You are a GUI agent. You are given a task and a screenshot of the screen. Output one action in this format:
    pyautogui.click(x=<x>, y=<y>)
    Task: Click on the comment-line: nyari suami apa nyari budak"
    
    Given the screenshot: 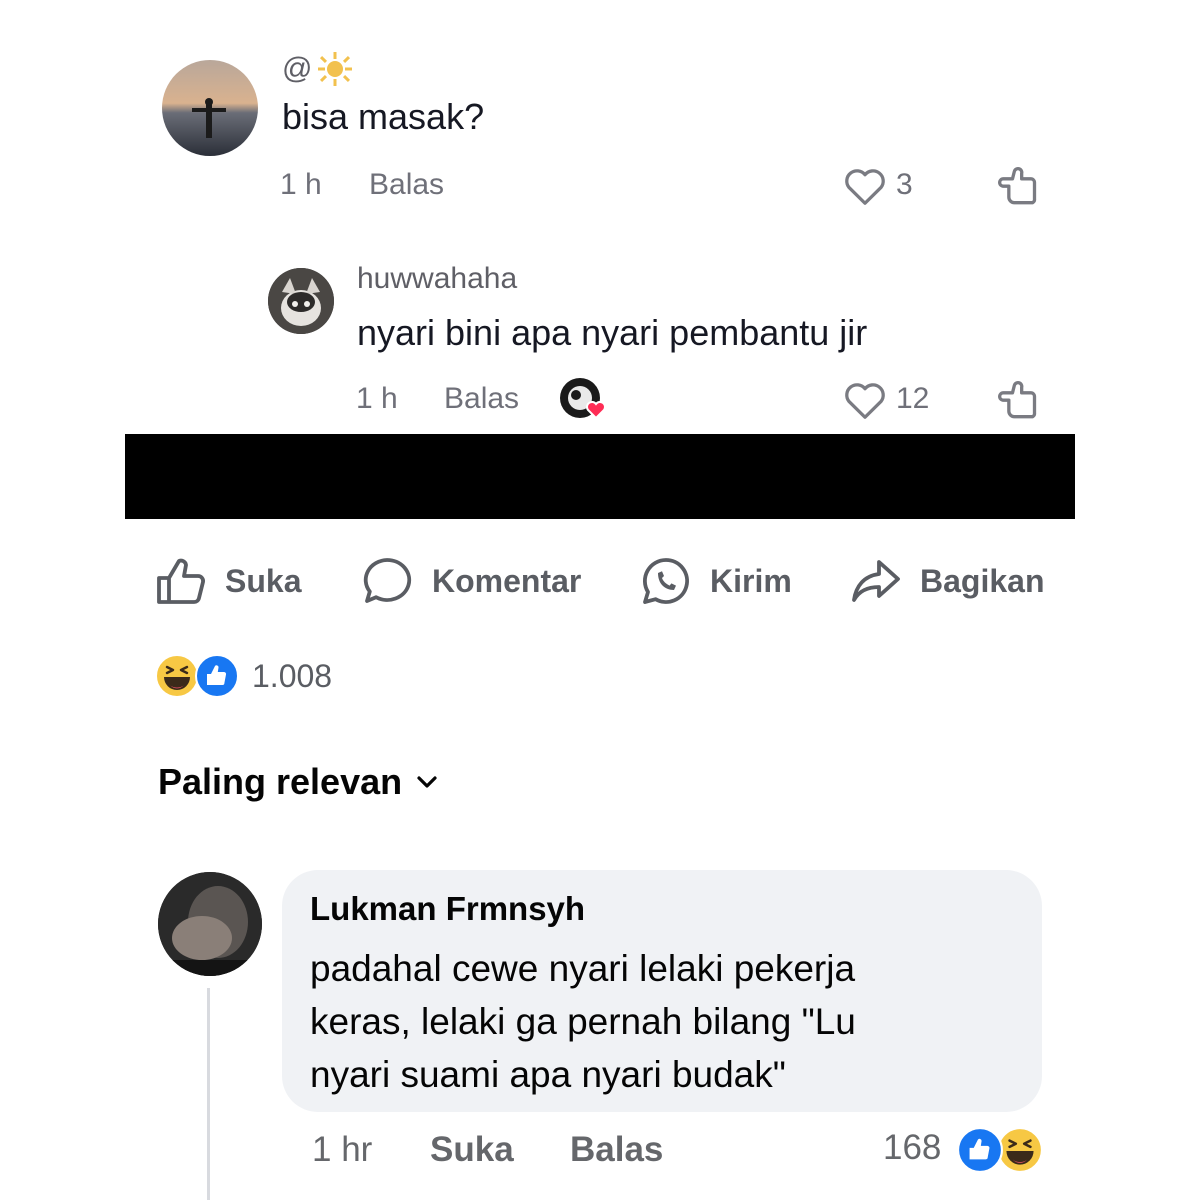 What is the action you would take?
    pyautogui.click(x=548, y=1074)
    